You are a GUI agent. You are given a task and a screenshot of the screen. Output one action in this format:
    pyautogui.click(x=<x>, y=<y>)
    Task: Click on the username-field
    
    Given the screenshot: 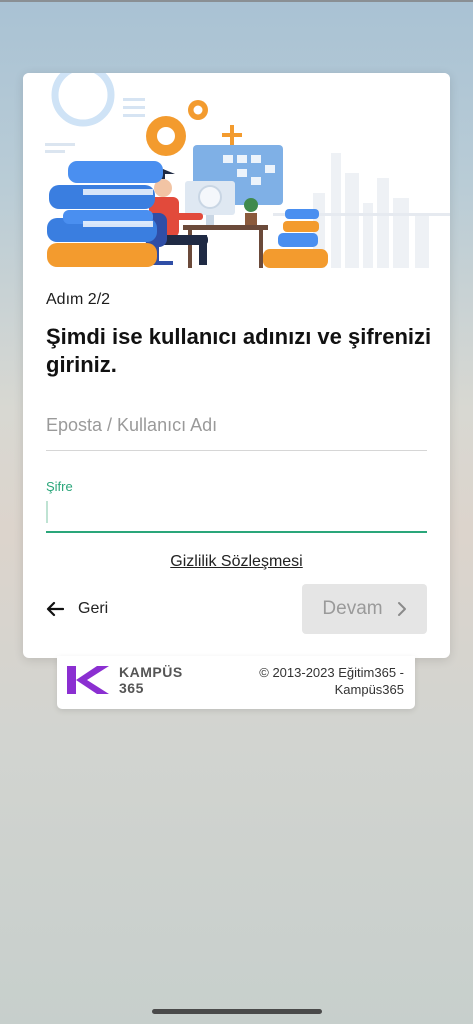 What is the action you would take?
    pyautogui.click(x=236, y=428)
    